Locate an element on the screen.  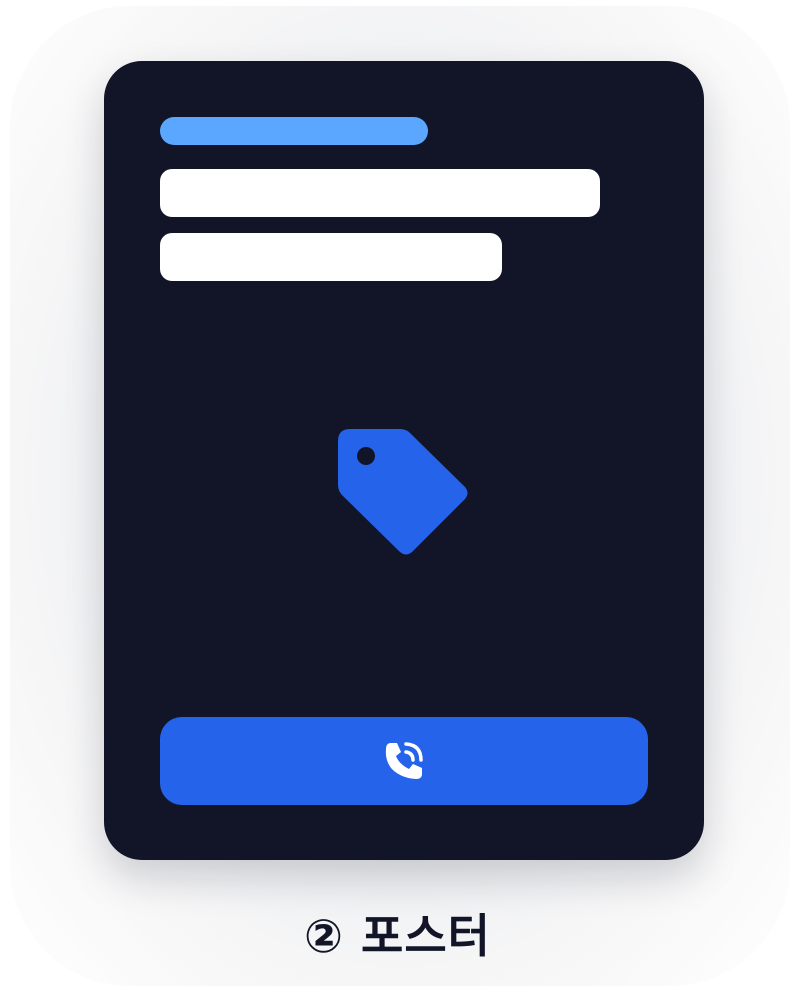
accent-placeholder-bar is located at coordinates (294, 131).